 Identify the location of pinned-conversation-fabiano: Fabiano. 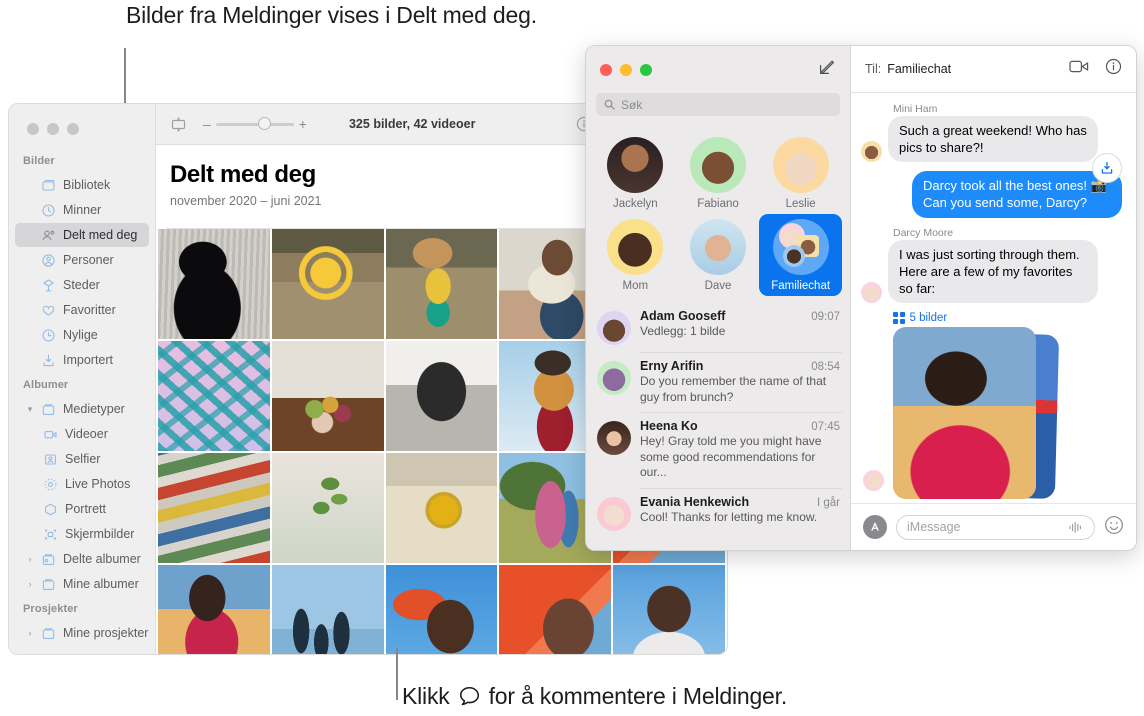
(718, 173).